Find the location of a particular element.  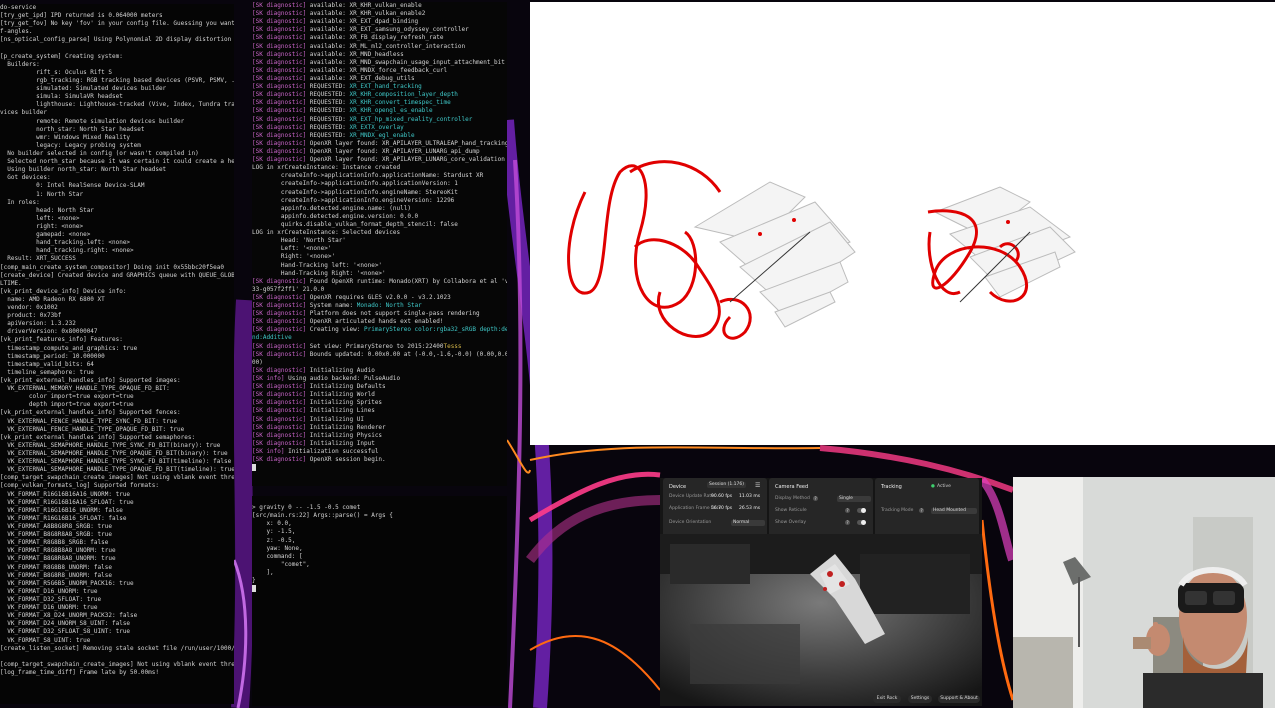

terminal-line: [SK diagnostic] Initializing Input is located at coordinates (379, 444).